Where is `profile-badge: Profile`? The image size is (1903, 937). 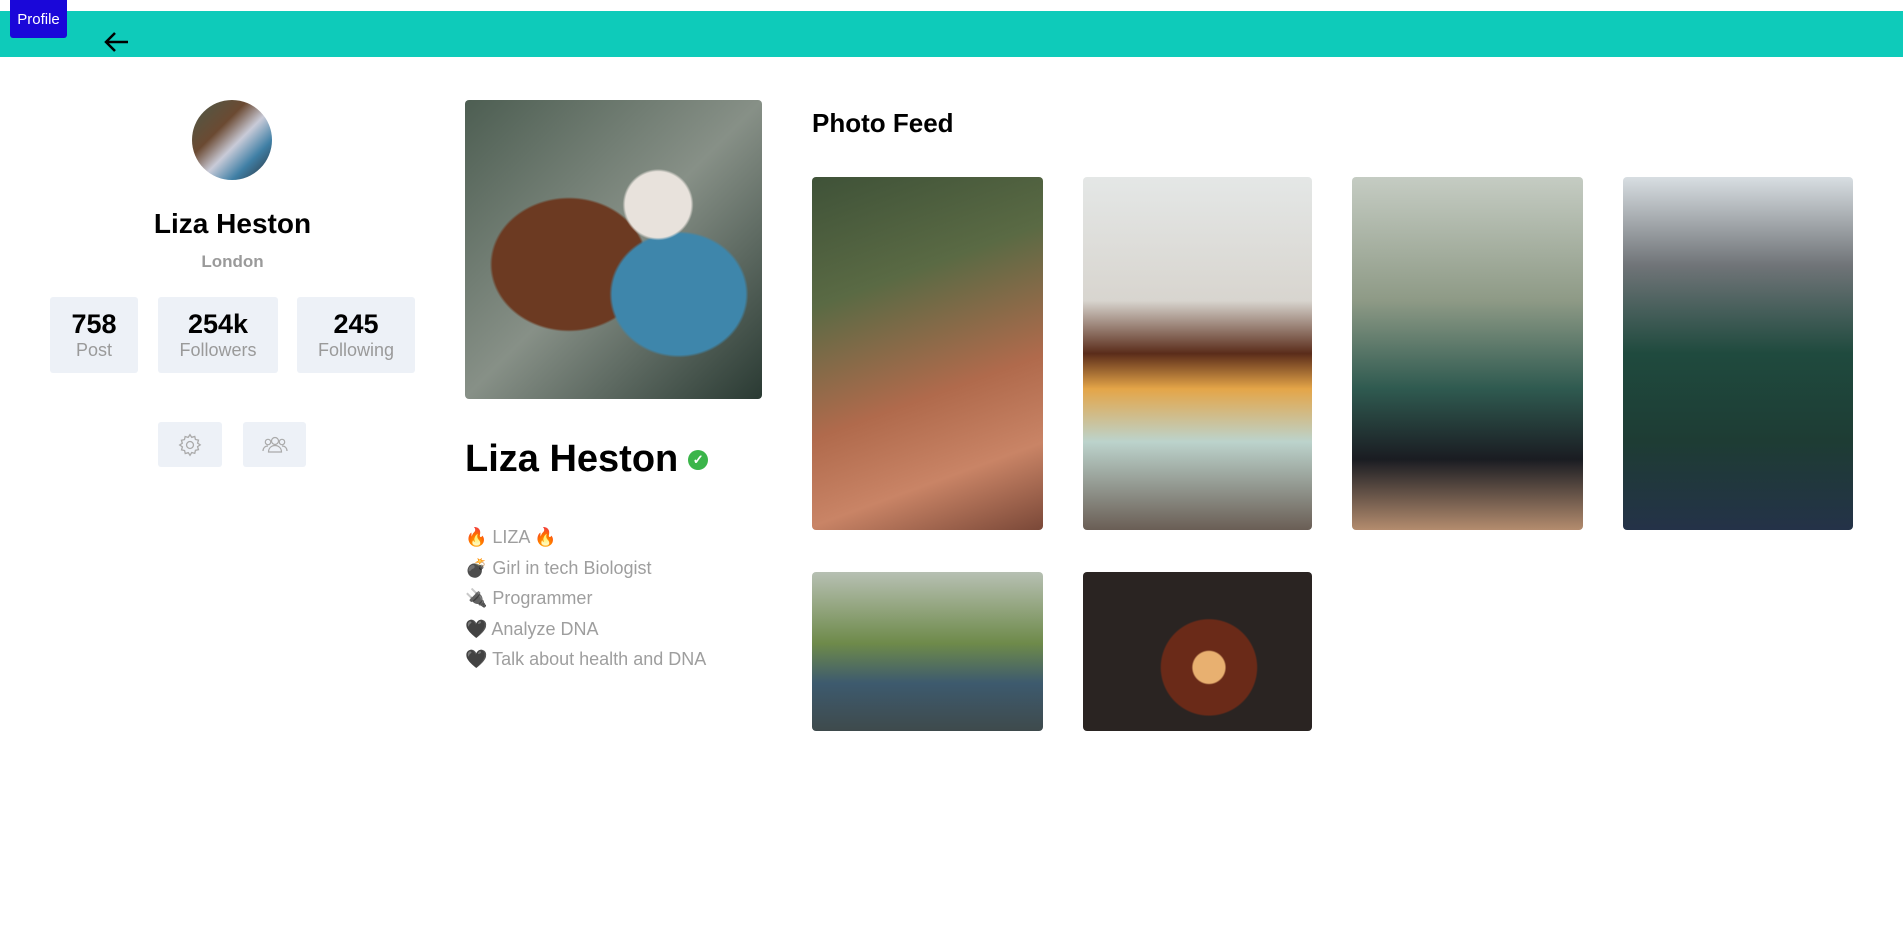 profile-badge: Profile is located at coordinates (38, 19).